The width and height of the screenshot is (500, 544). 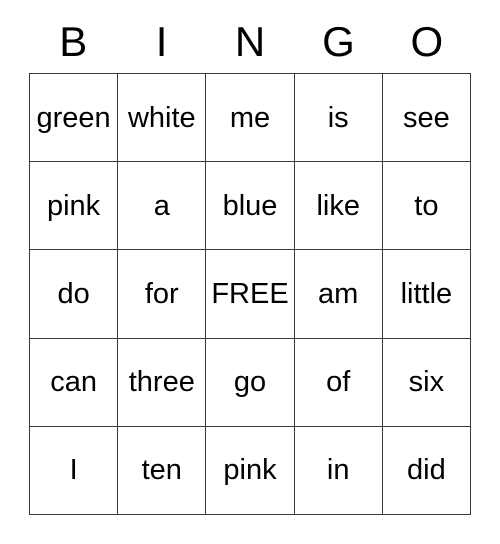 I want to click on bingo-cell: three, so click(x=162, y=382).